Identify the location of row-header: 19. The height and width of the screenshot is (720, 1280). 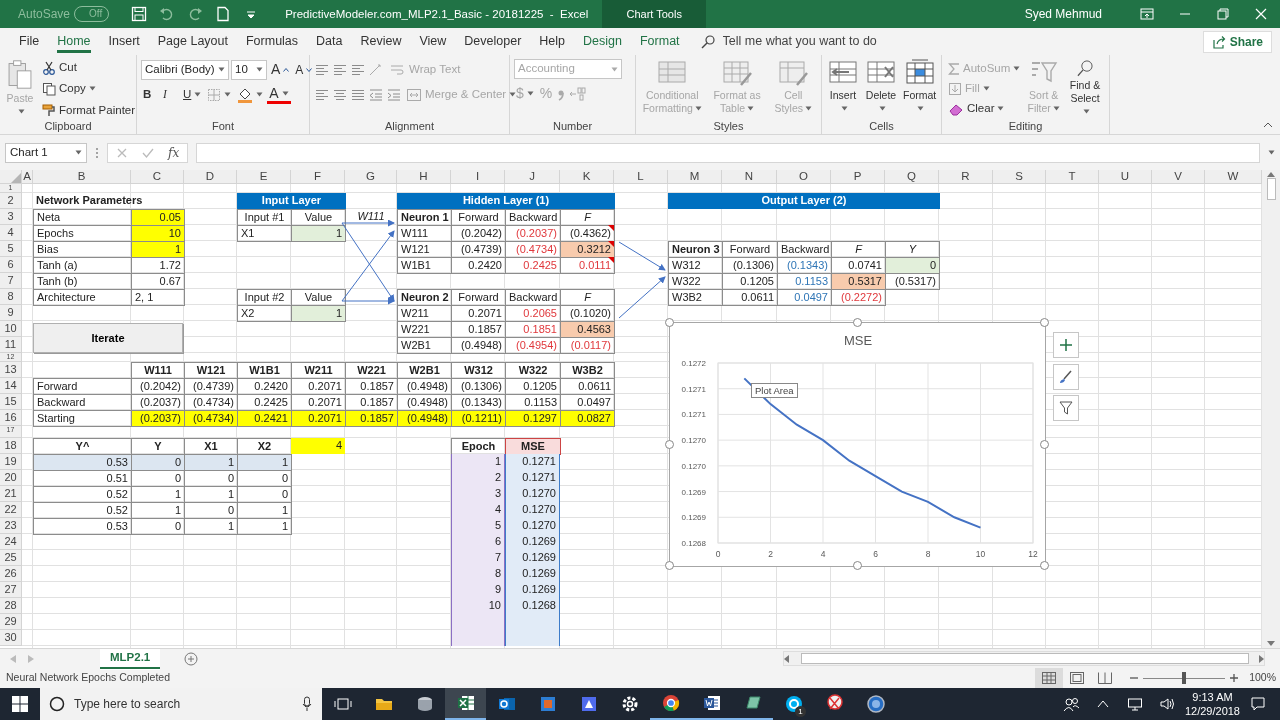
(11, 462).